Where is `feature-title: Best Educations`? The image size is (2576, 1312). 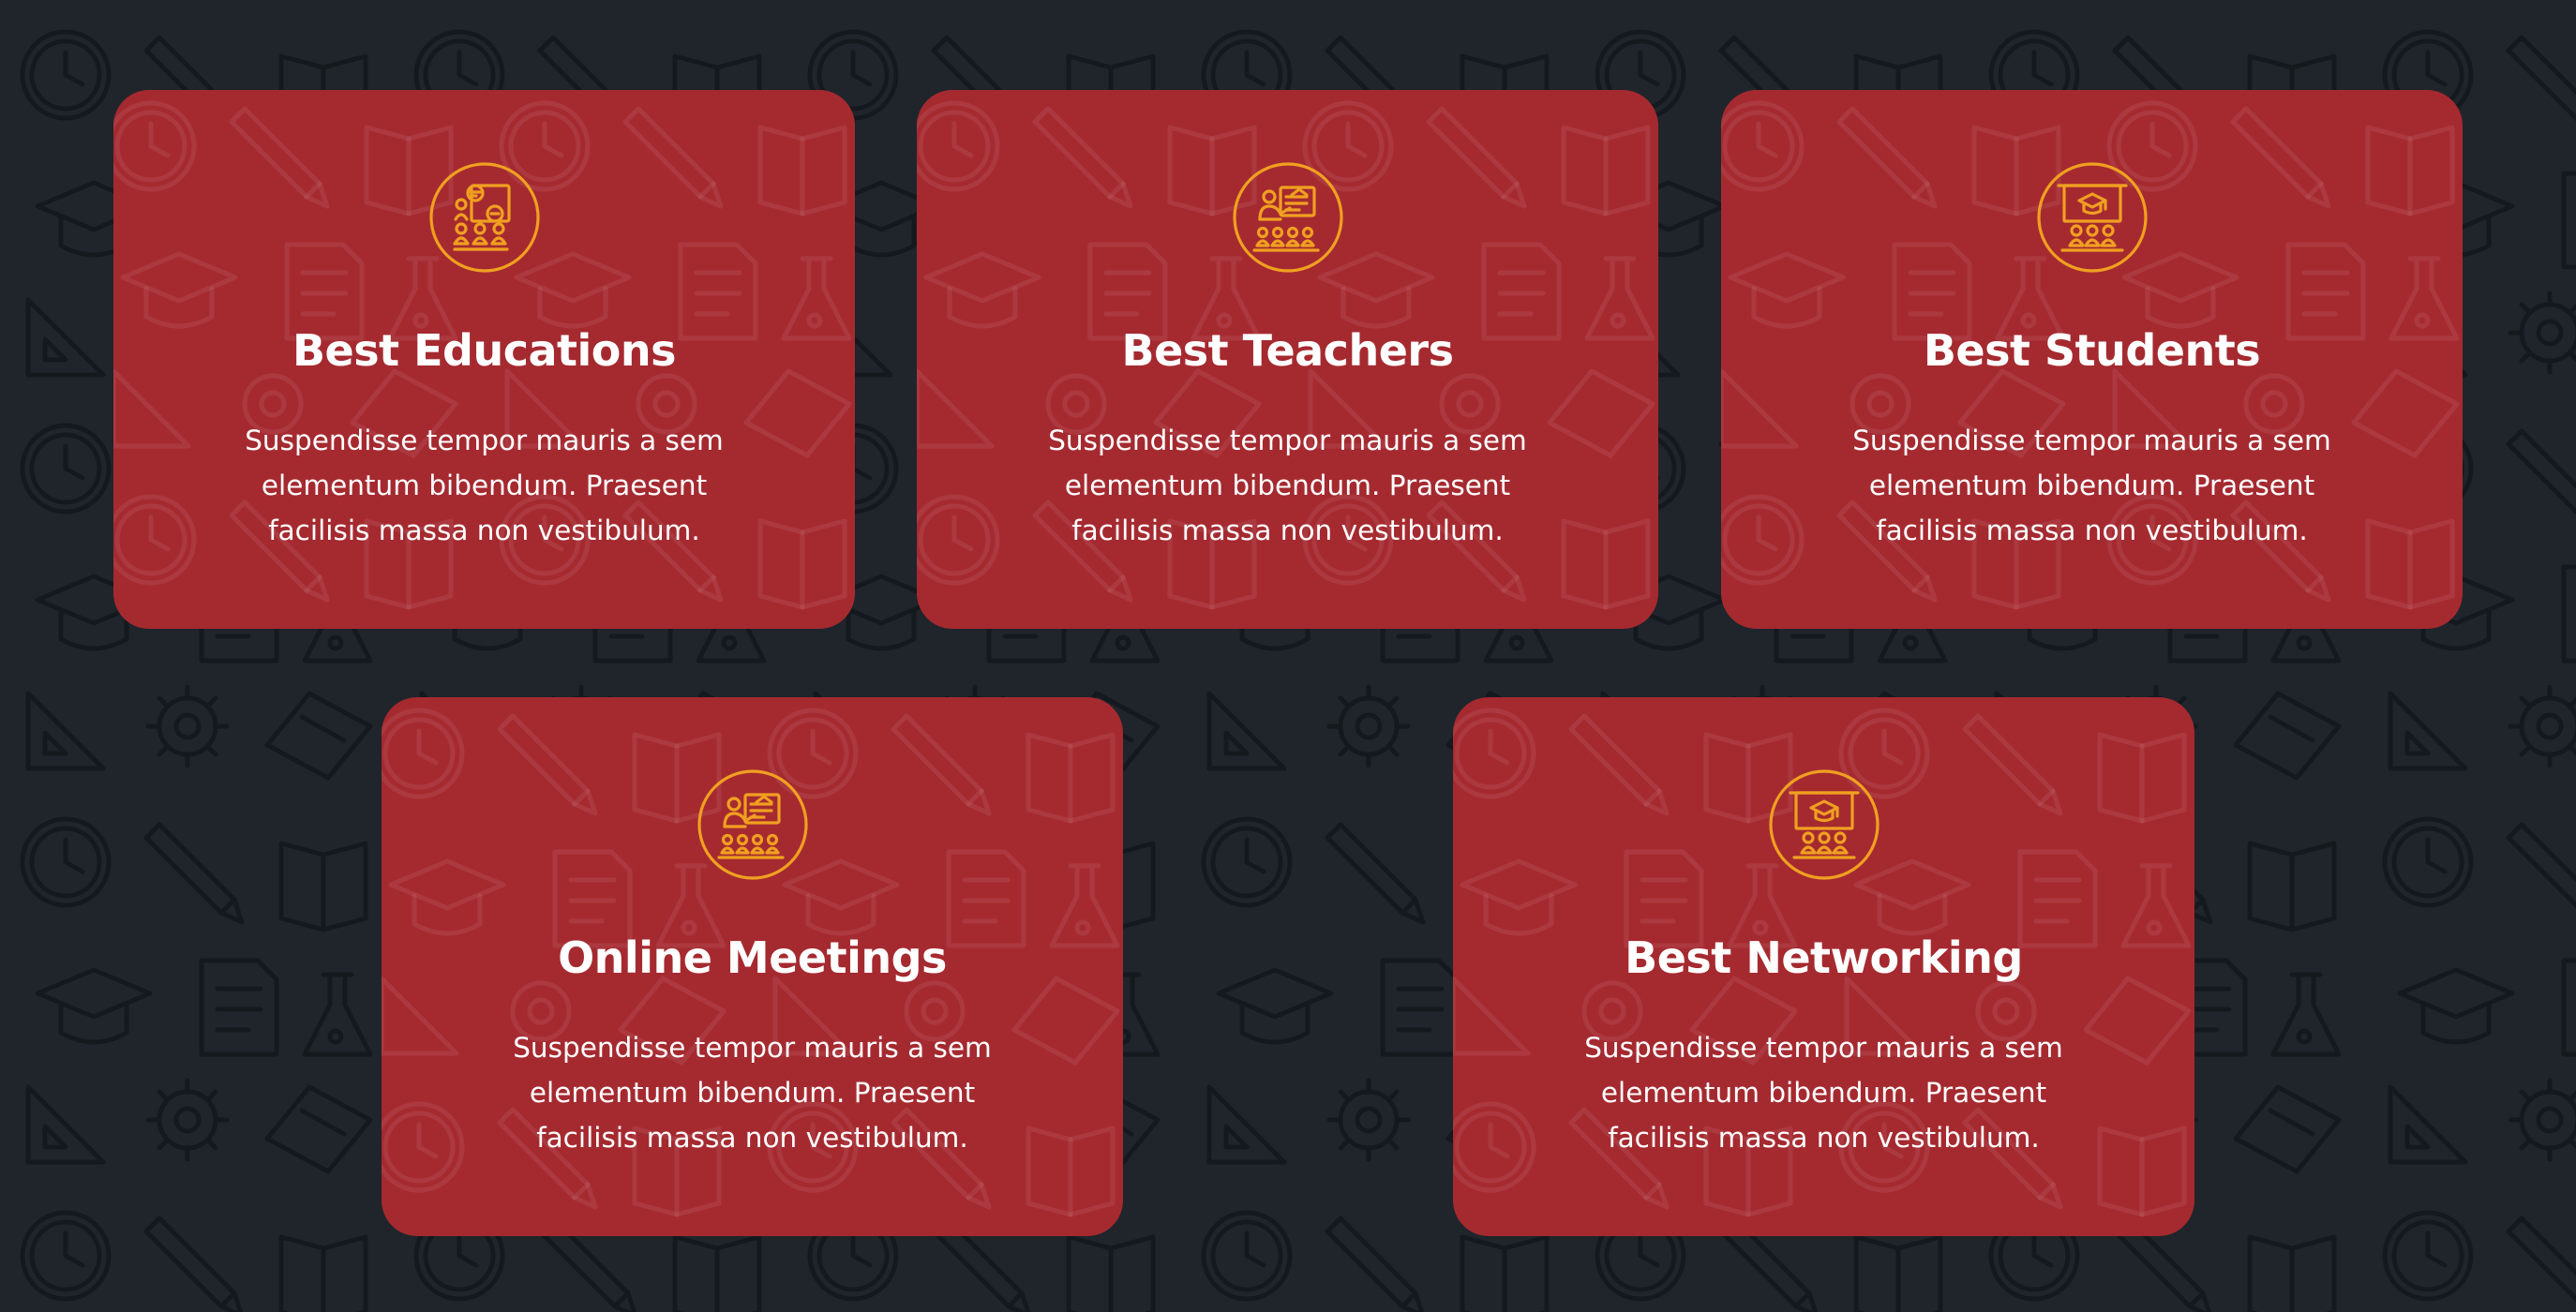
feature-title: Best Educations is located at coordinates (485, 351).